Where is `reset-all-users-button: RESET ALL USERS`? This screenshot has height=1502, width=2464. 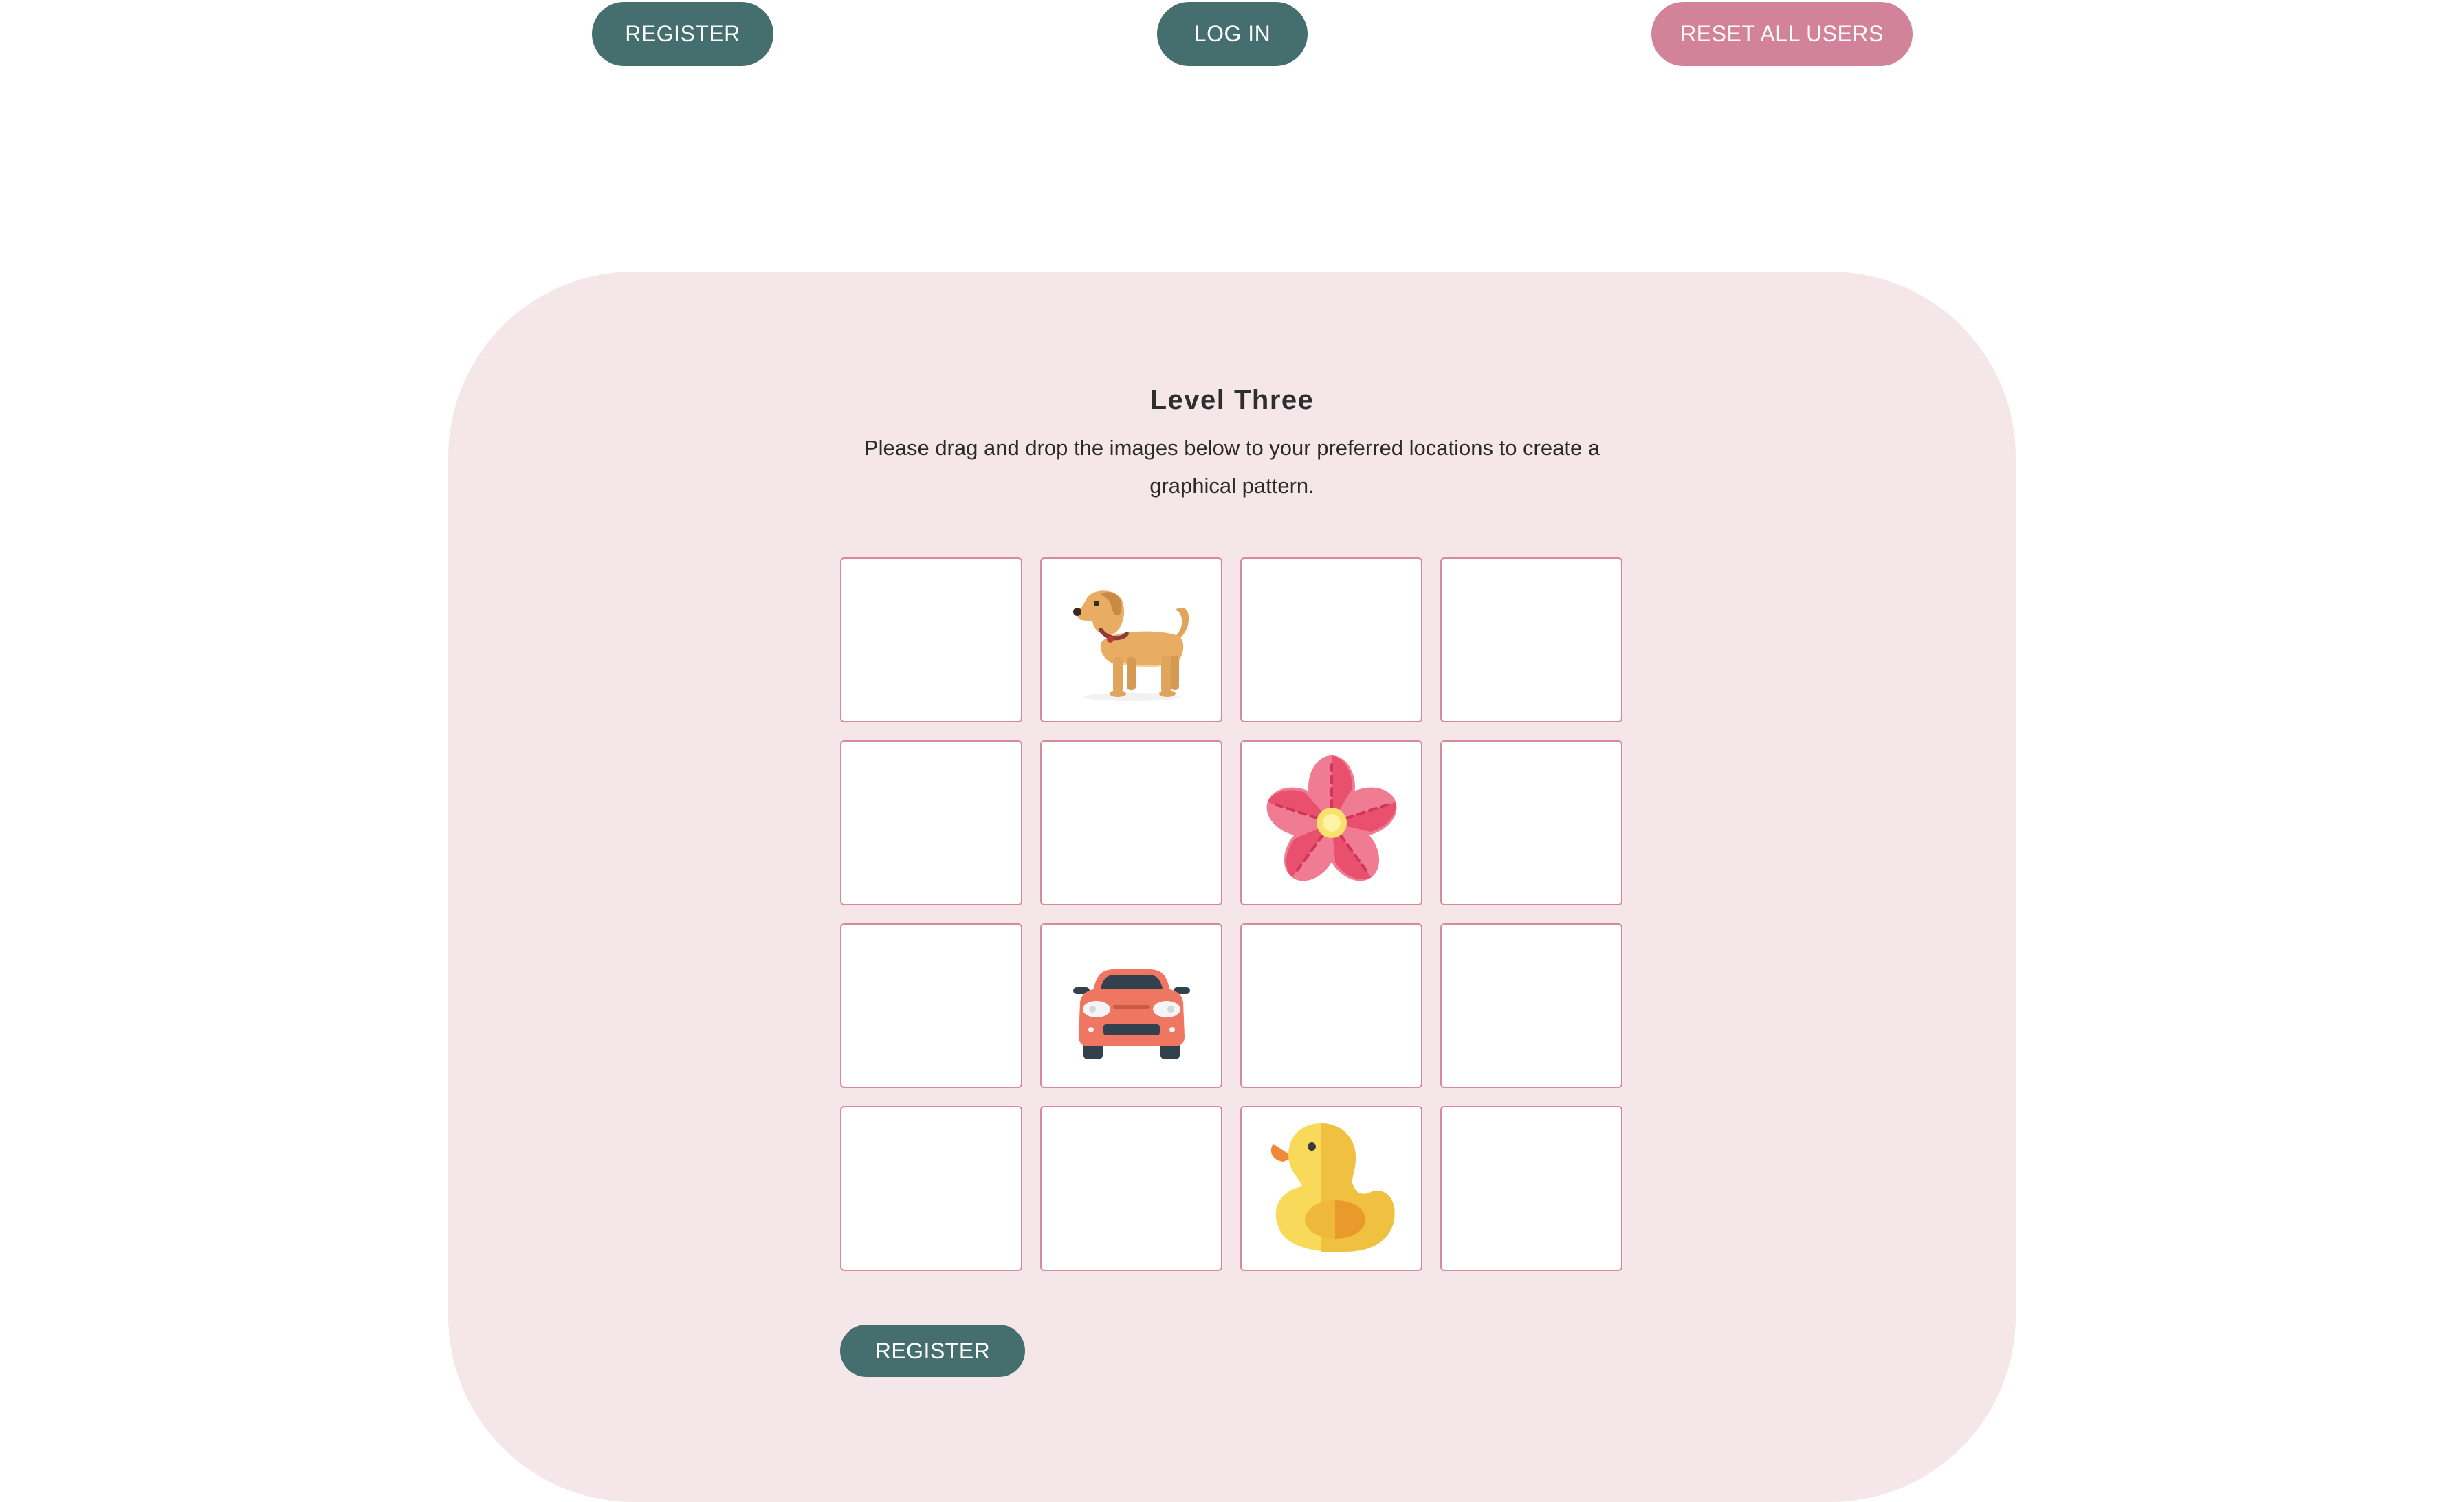
reset-all-users-button: RESET ALL USERS is located at coordinates (1782, 34).